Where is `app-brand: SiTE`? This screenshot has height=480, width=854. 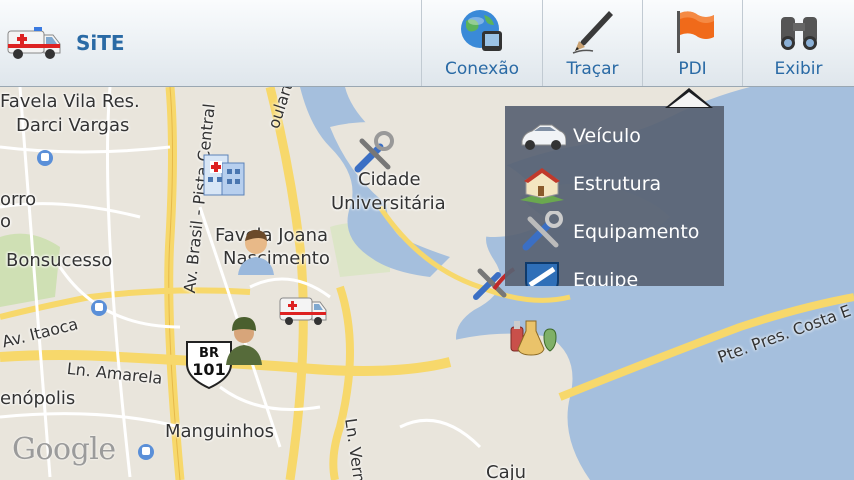
app-brand: SiTE is located at coordinates (210, 43).